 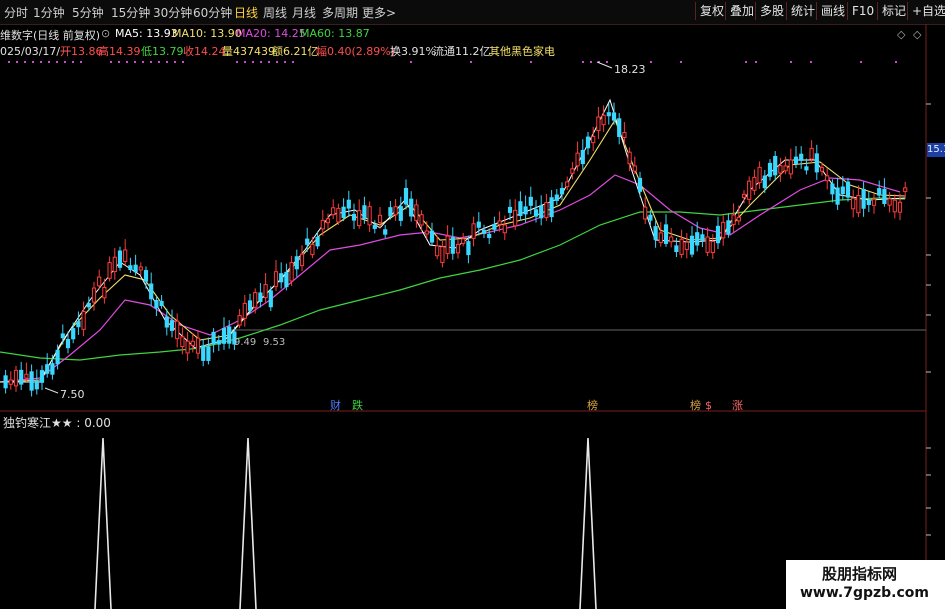 What do you see at coordinates (72, 394) in the screenshot?
I see `low-label: 7.50` at bounding box center [72, 394].